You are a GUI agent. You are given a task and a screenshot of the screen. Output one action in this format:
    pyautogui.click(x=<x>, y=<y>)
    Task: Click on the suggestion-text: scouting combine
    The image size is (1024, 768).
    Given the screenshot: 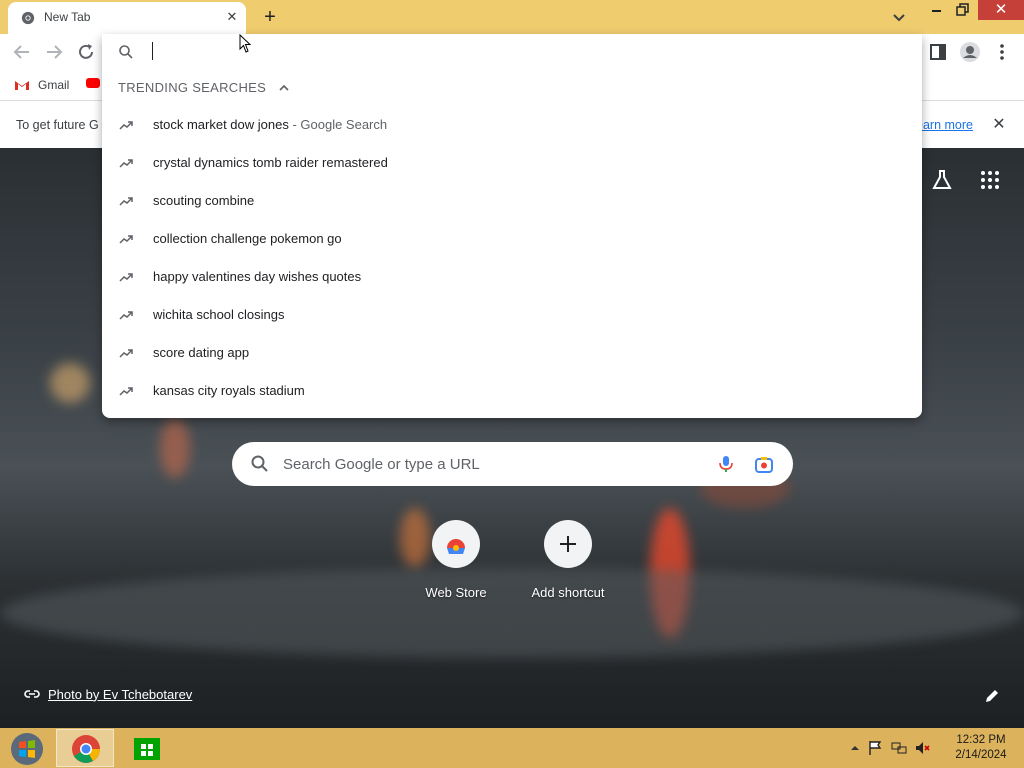 What is the action you would take?
    pyautogui.click(x=204, y=200)
    